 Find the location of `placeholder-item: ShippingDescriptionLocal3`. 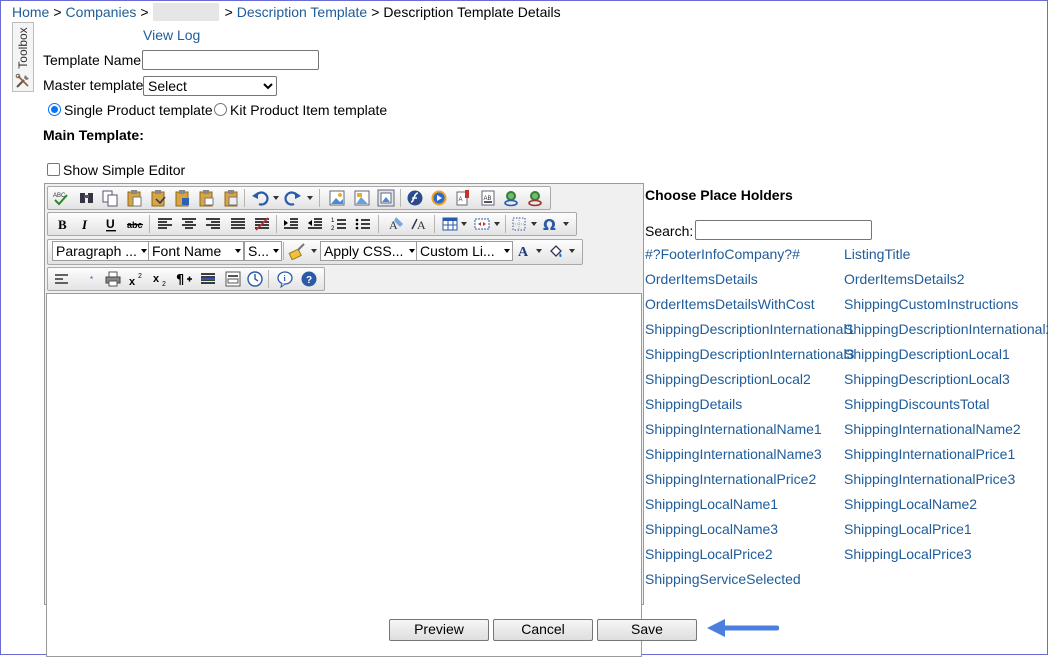

placeholder-item: ShippingDescriptionLocal3 is located at coordinates (927, 379).